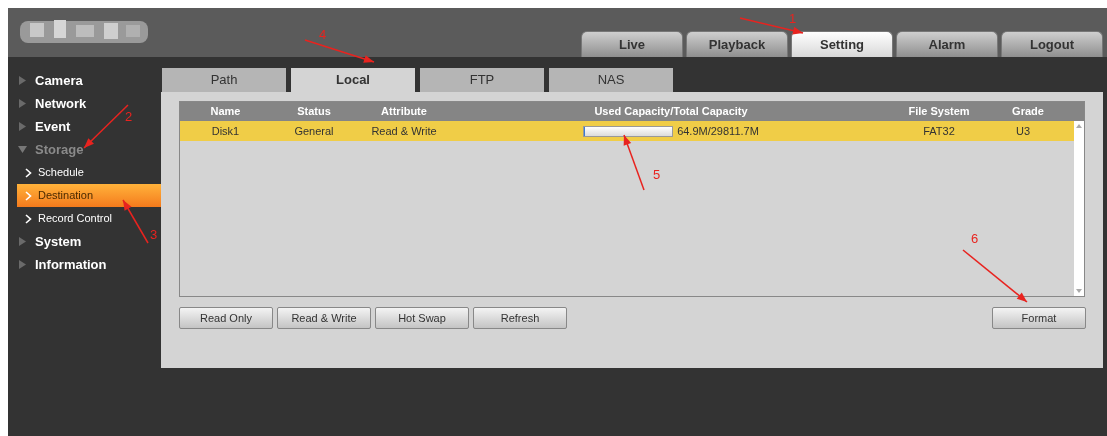 Image resolution: width=1107 pixels, height=436 pixels. Describe the element at coordinates (737, 44) in the screenshot. I see `top-tab: Playback` at that location.